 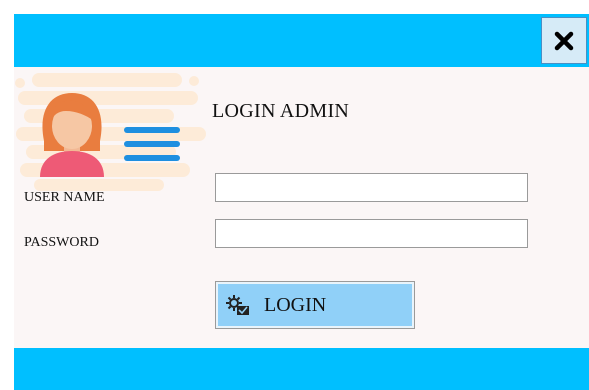 What do you see at coordinates (295, 304) in the screenshot?
I see `login-button-label: LOGIN` at bounding box center [295, 304].